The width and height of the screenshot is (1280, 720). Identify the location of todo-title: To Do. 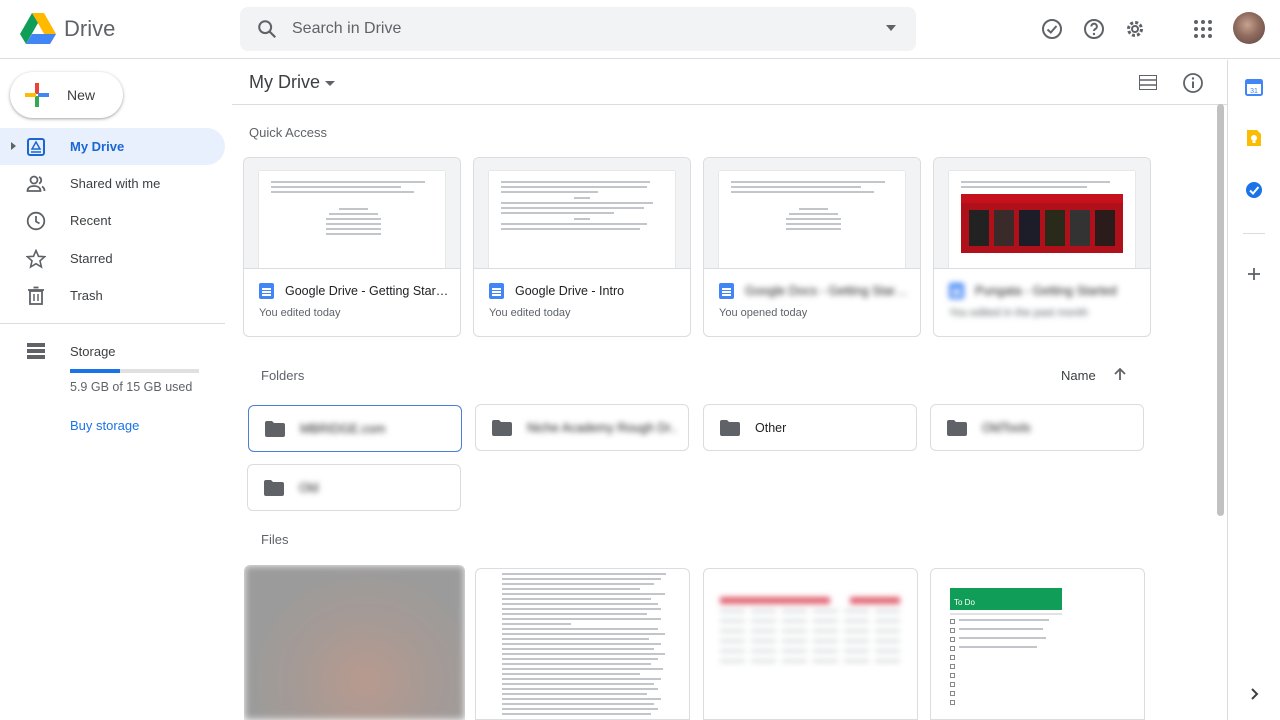
(964, 602).